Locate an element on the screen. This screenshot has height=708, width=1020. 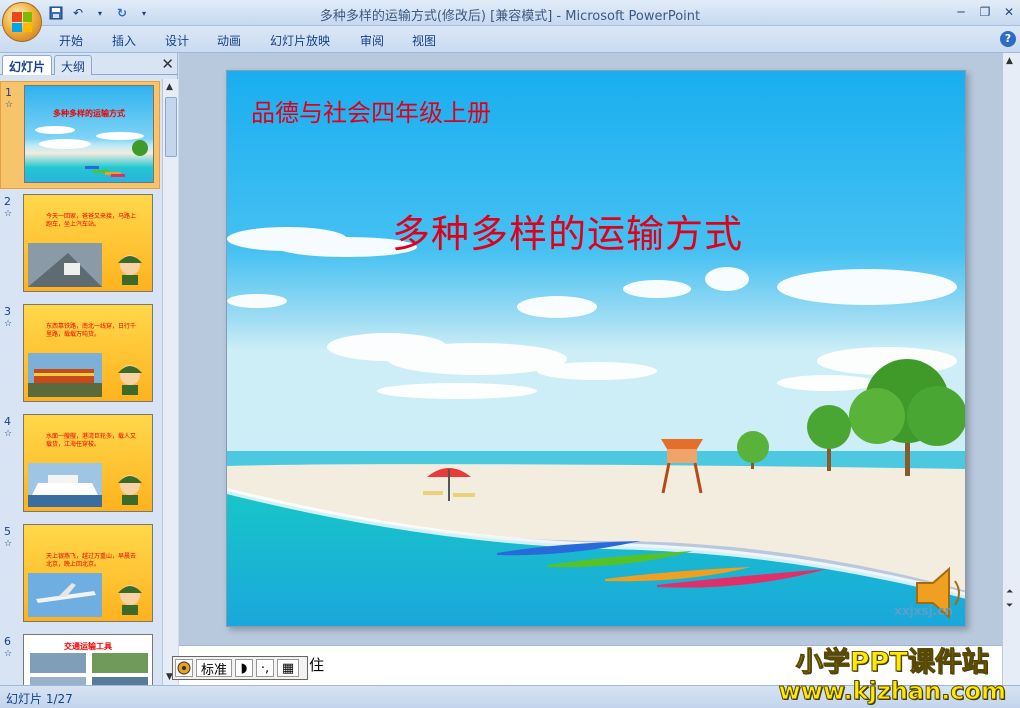
notes-text: 住 is located at coordinates (316, 664).